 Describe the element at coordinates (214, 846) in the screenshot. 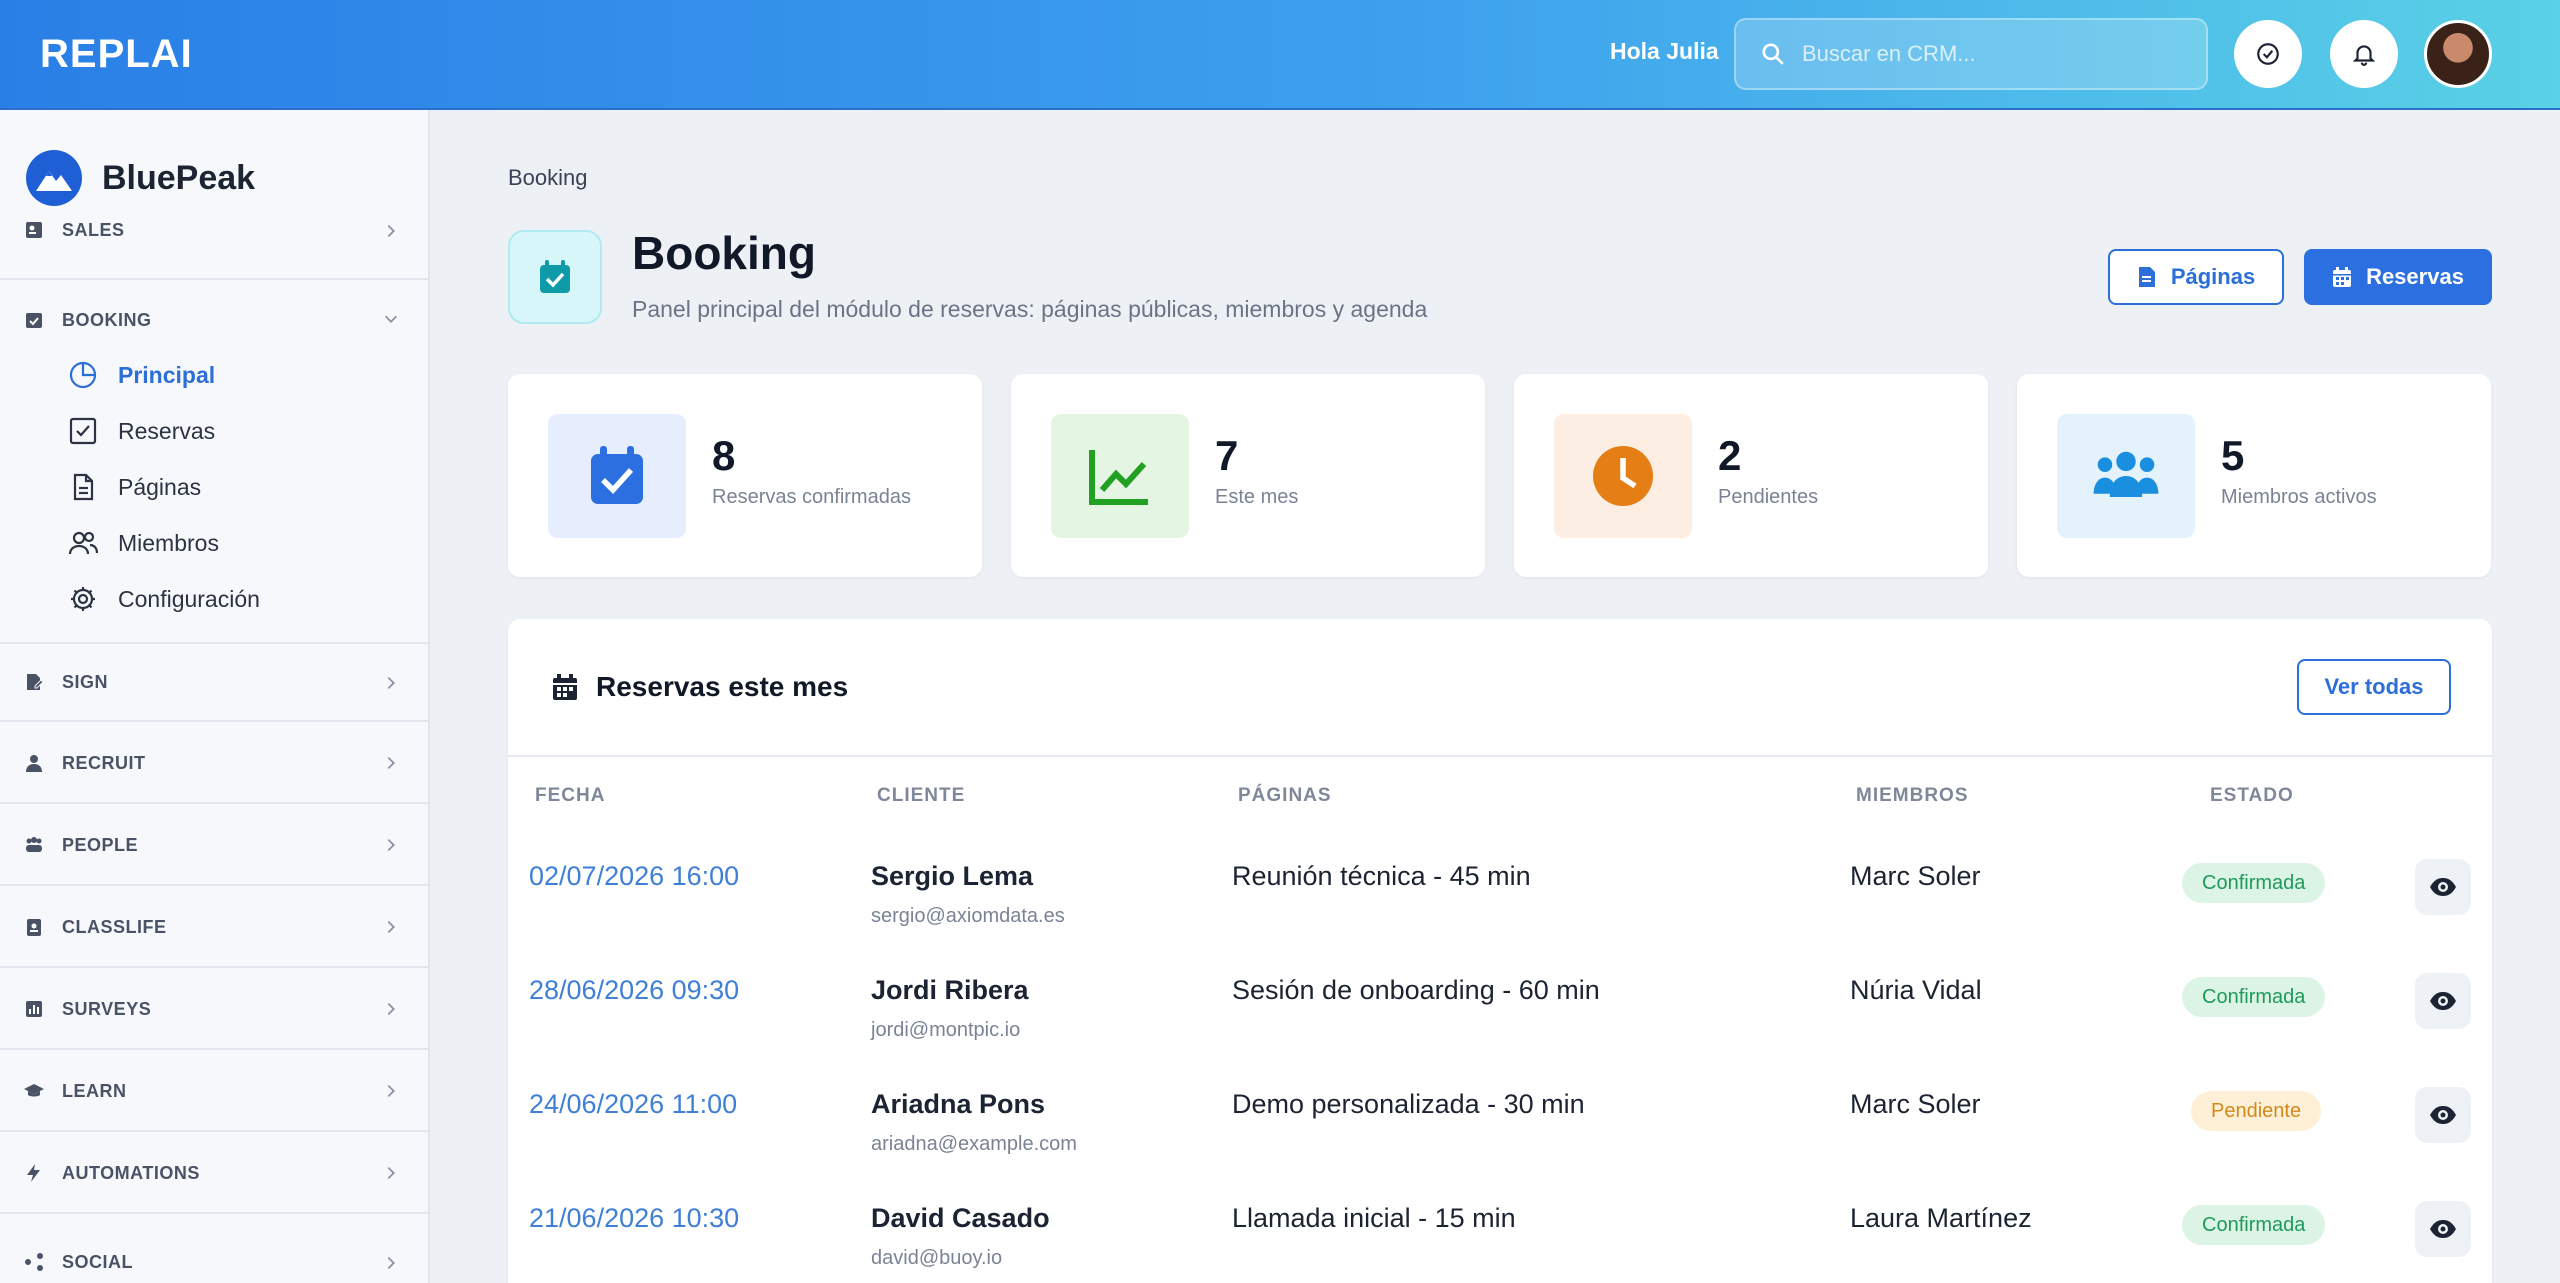

I see `sidebar-section-people: PEOPLE` at that location.